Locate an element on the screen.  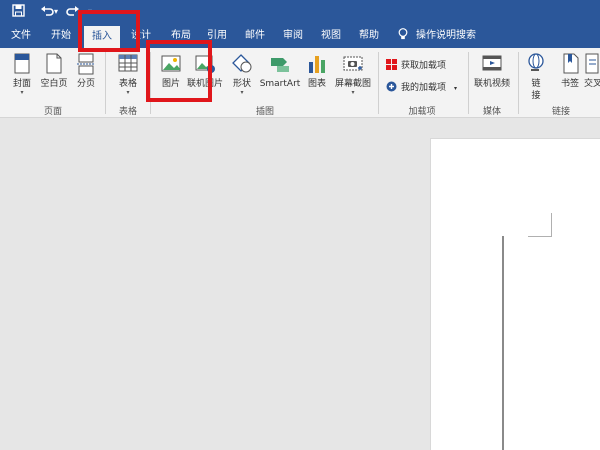
undo-icon is located at coordinates (47, 12).